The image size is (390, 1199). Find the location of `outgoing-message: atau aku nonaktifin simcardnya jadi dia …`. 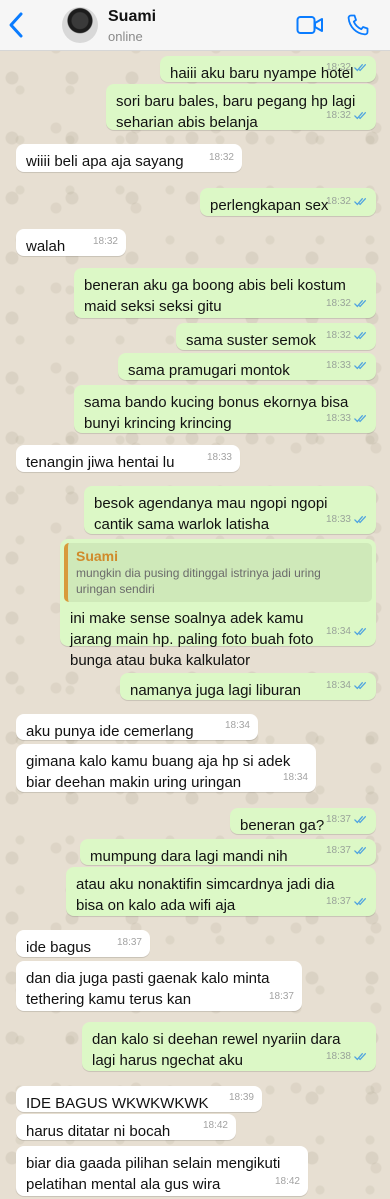

outgoing-message: atau aku nonaktifin simcardnya jadi dia … is located at coordinates (221, 891).